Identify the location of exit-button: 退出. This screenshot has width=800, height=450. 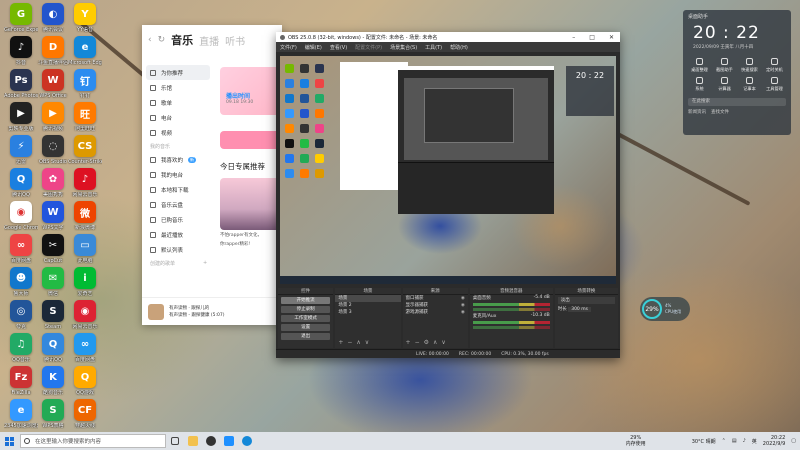
(306, 336).